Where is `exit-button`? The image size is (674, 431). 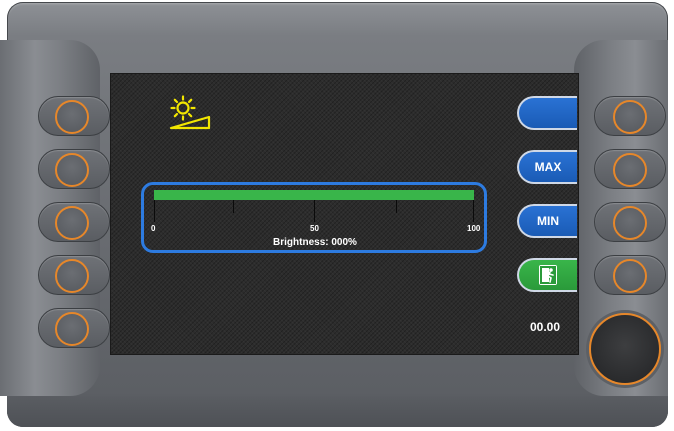
exit-button is located at coordinates (547, 275).